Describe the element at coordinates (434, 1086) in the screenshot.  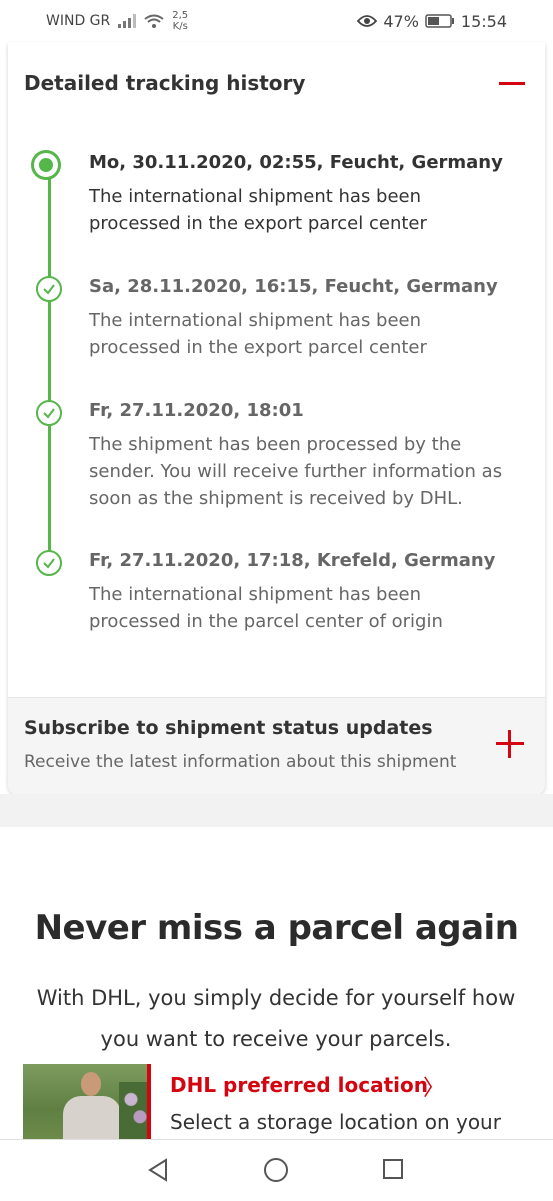
I see `chevron-right-icon: 〉` at that location.